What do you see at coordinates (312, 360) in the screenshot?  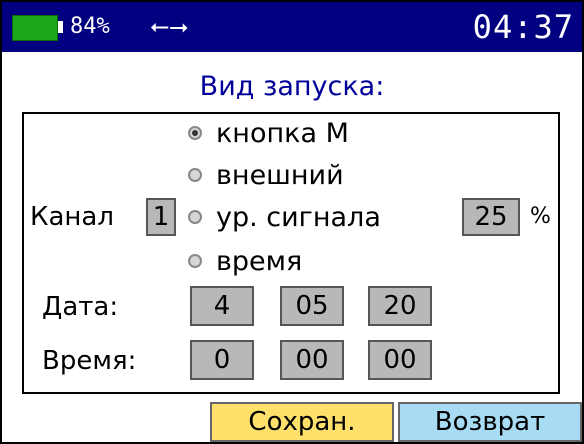 I see `time-minutes-field: 00` at bounding box center [312, 360].